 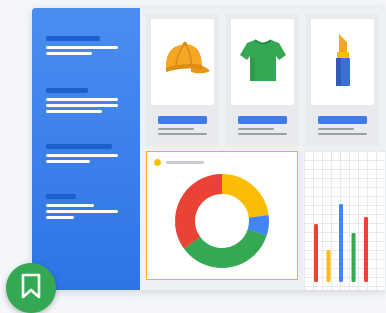 I want to click on lipstick-icon, so click(x=343, y=62).